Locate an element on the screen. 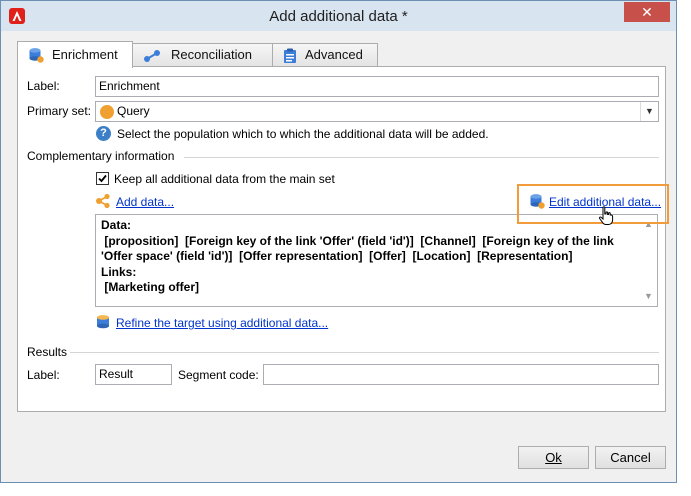 This screenshot has width=691, height=496. tab-enrichment: Enrichment is located at coordinates (75, 54).